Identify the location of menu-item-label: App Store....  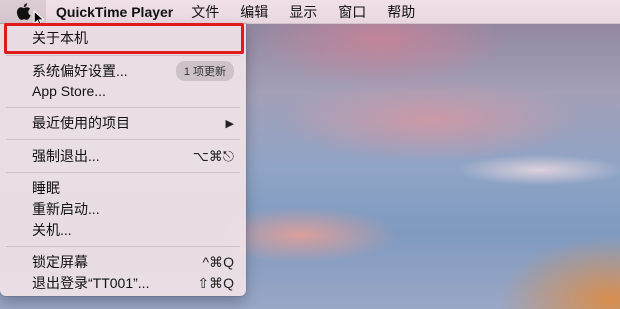
(69, 91).